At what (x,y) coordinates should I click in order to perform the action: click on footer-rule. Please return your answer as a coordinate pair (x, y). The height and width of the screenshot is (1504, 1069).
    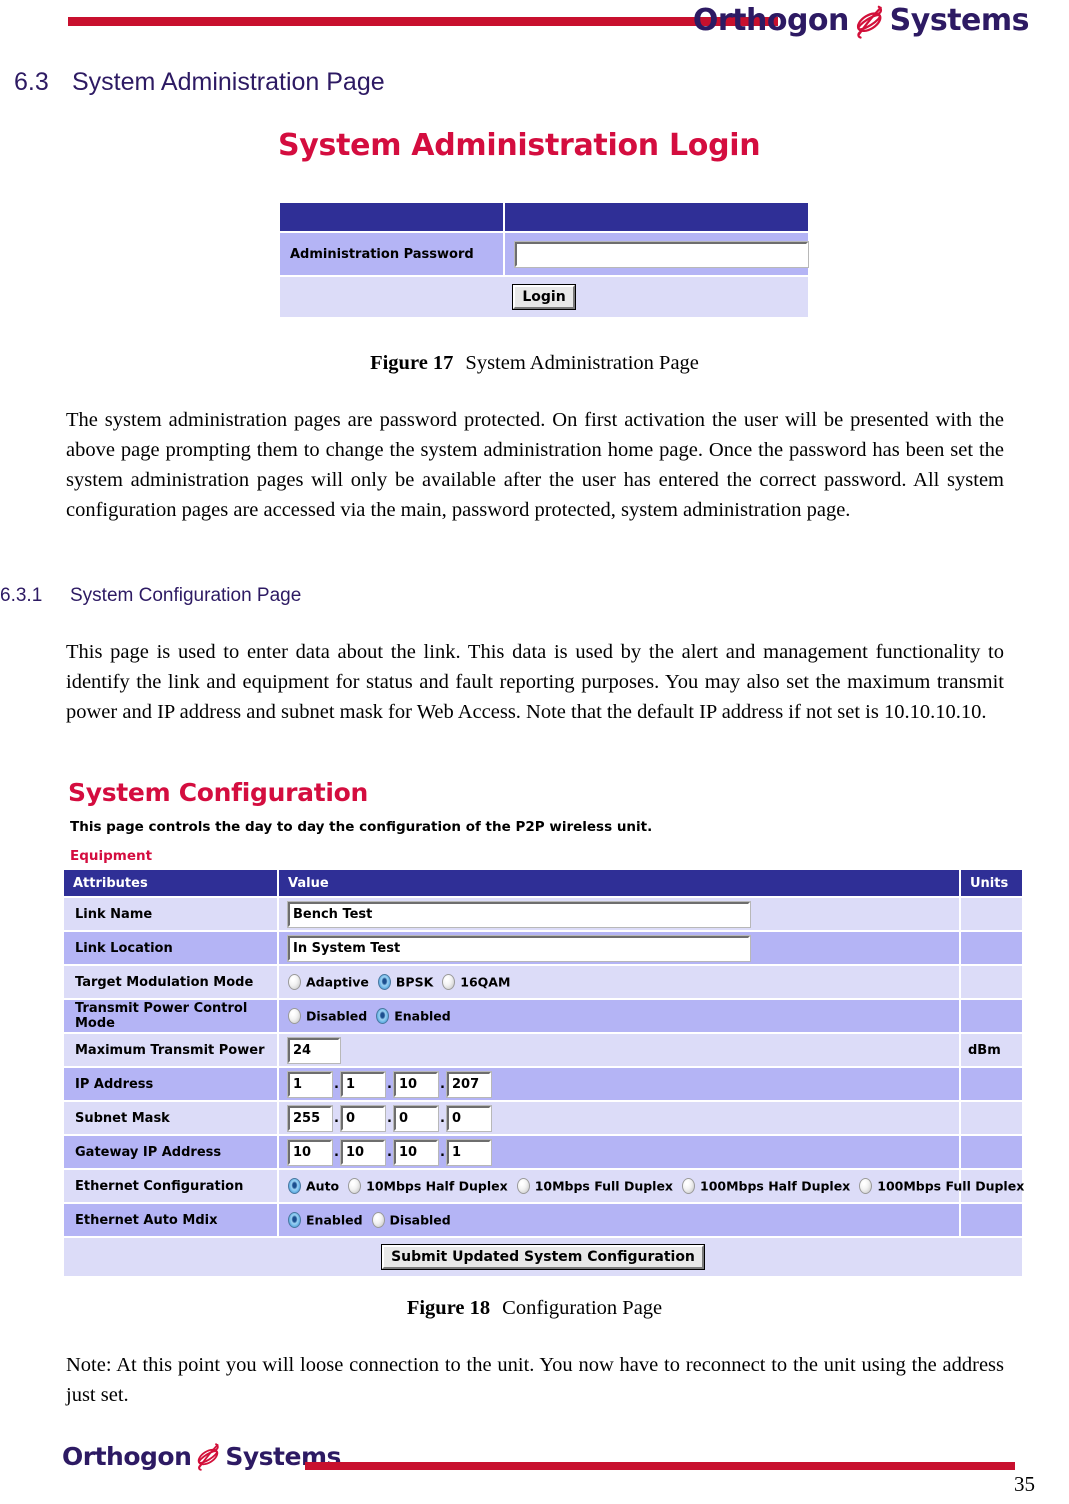
    Looking at the image, I should click on (660, 1466).